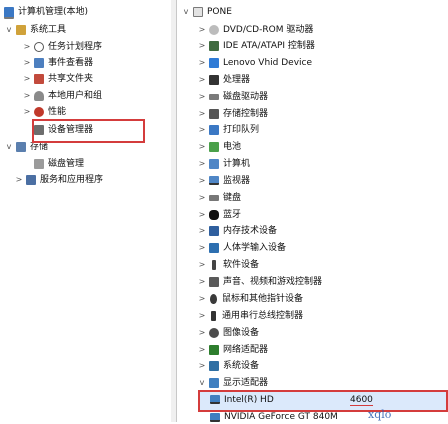 This screenshot has width=448, height=424. What do you see at coordinates (31, 180) in the screenshot?
I see `services-icon` at bounding box center [31, 180].